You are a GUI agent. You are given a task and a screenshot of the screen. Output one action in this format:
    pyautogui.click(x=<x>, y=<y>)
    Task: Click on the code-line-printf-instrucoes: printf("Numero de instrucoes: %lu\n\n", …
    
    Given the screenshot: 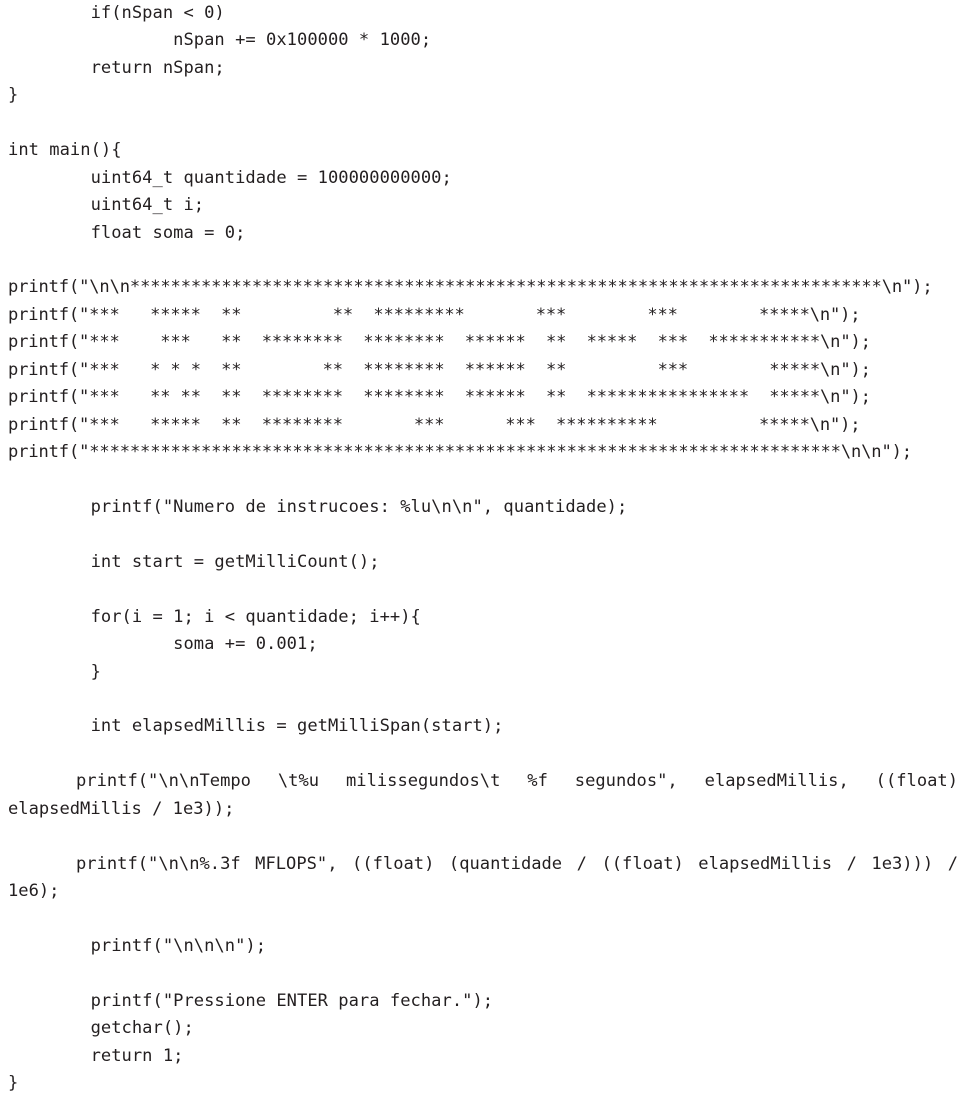 What is the action you would take?
    pyautogui.click(x=318, y=506)
    